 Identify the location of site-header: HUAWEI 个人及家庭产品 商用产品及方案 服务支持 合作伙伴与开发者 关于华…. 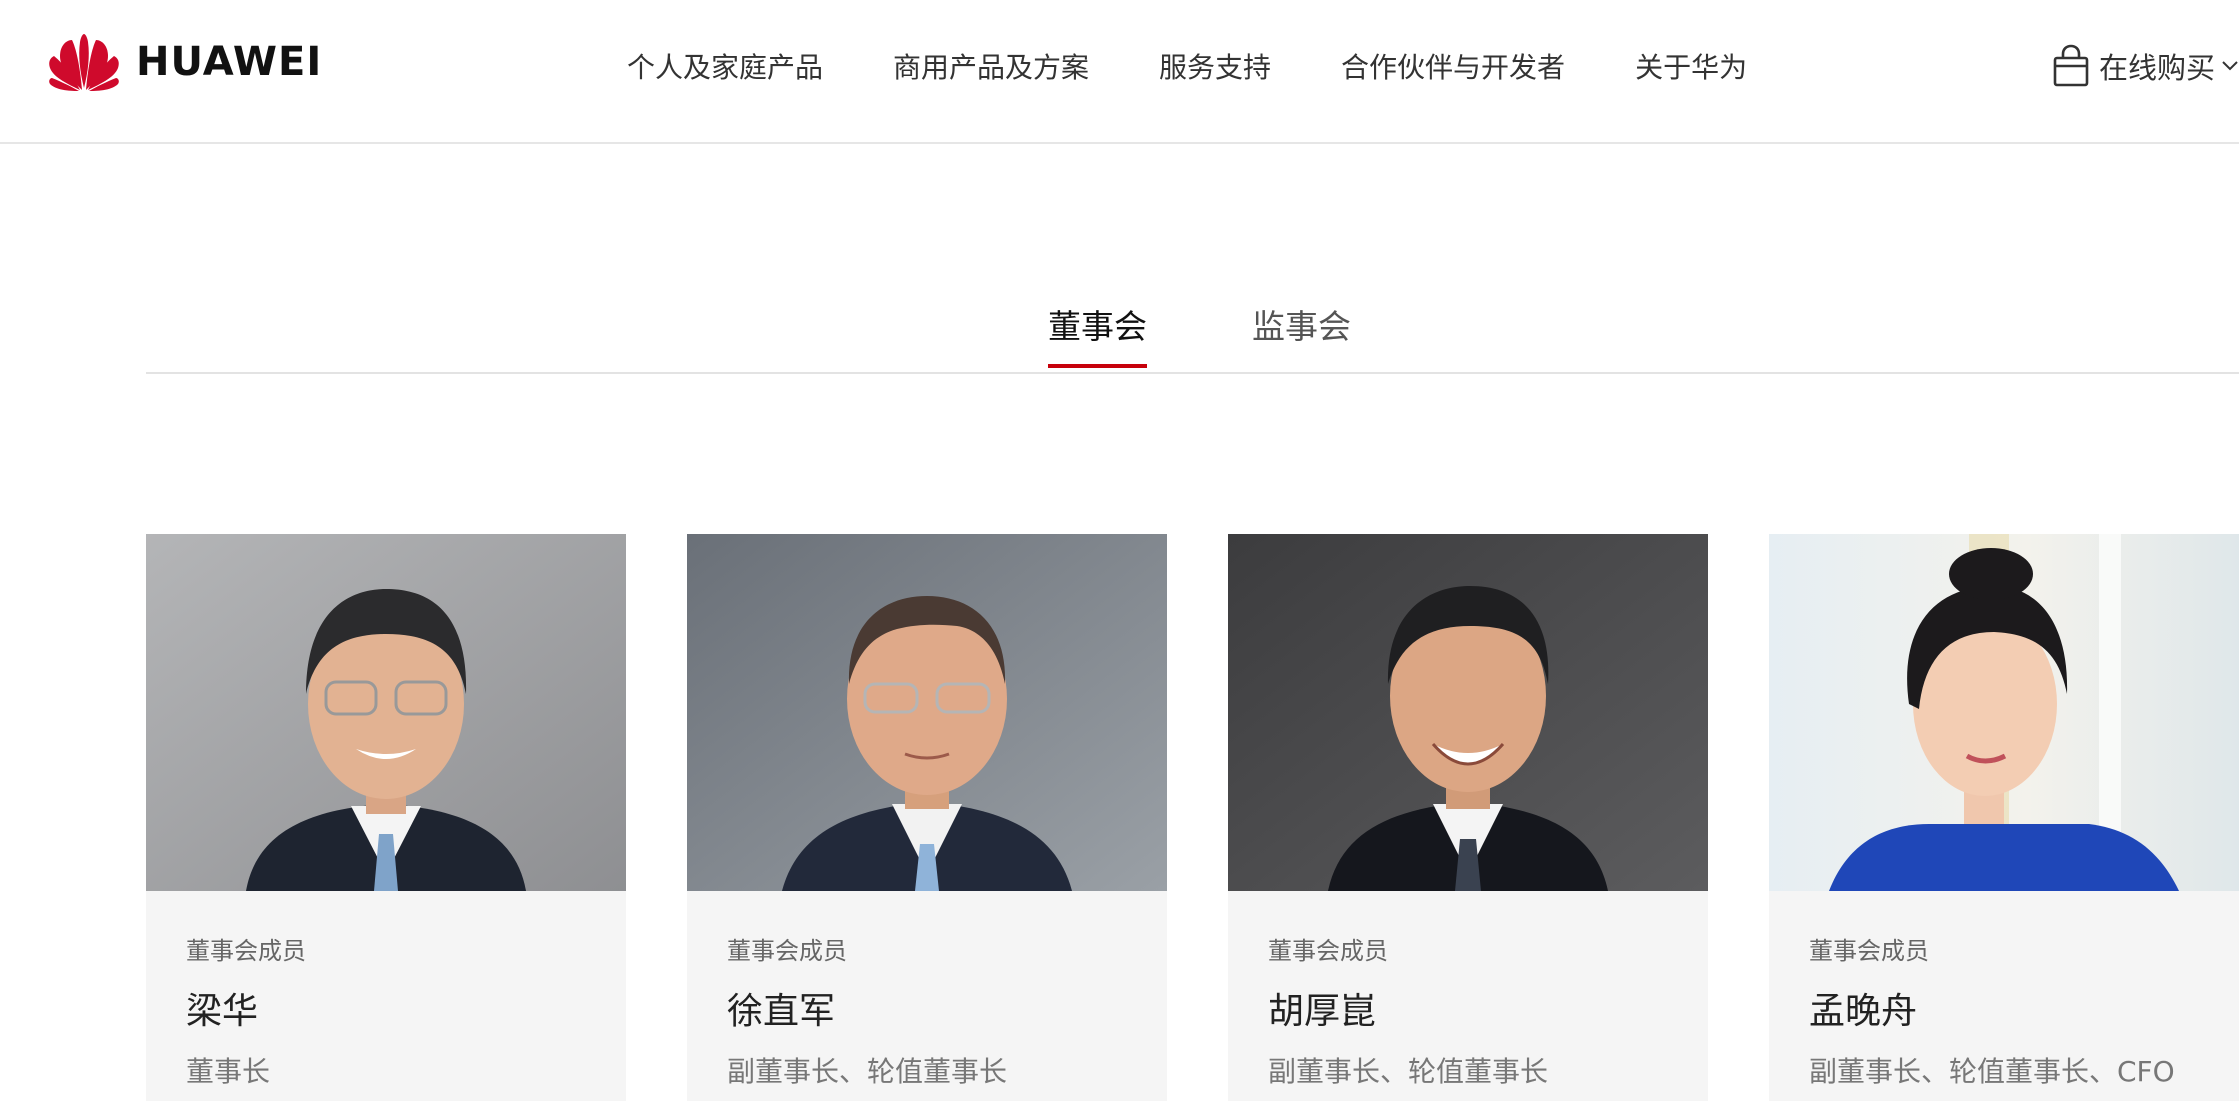
(1119, 72).